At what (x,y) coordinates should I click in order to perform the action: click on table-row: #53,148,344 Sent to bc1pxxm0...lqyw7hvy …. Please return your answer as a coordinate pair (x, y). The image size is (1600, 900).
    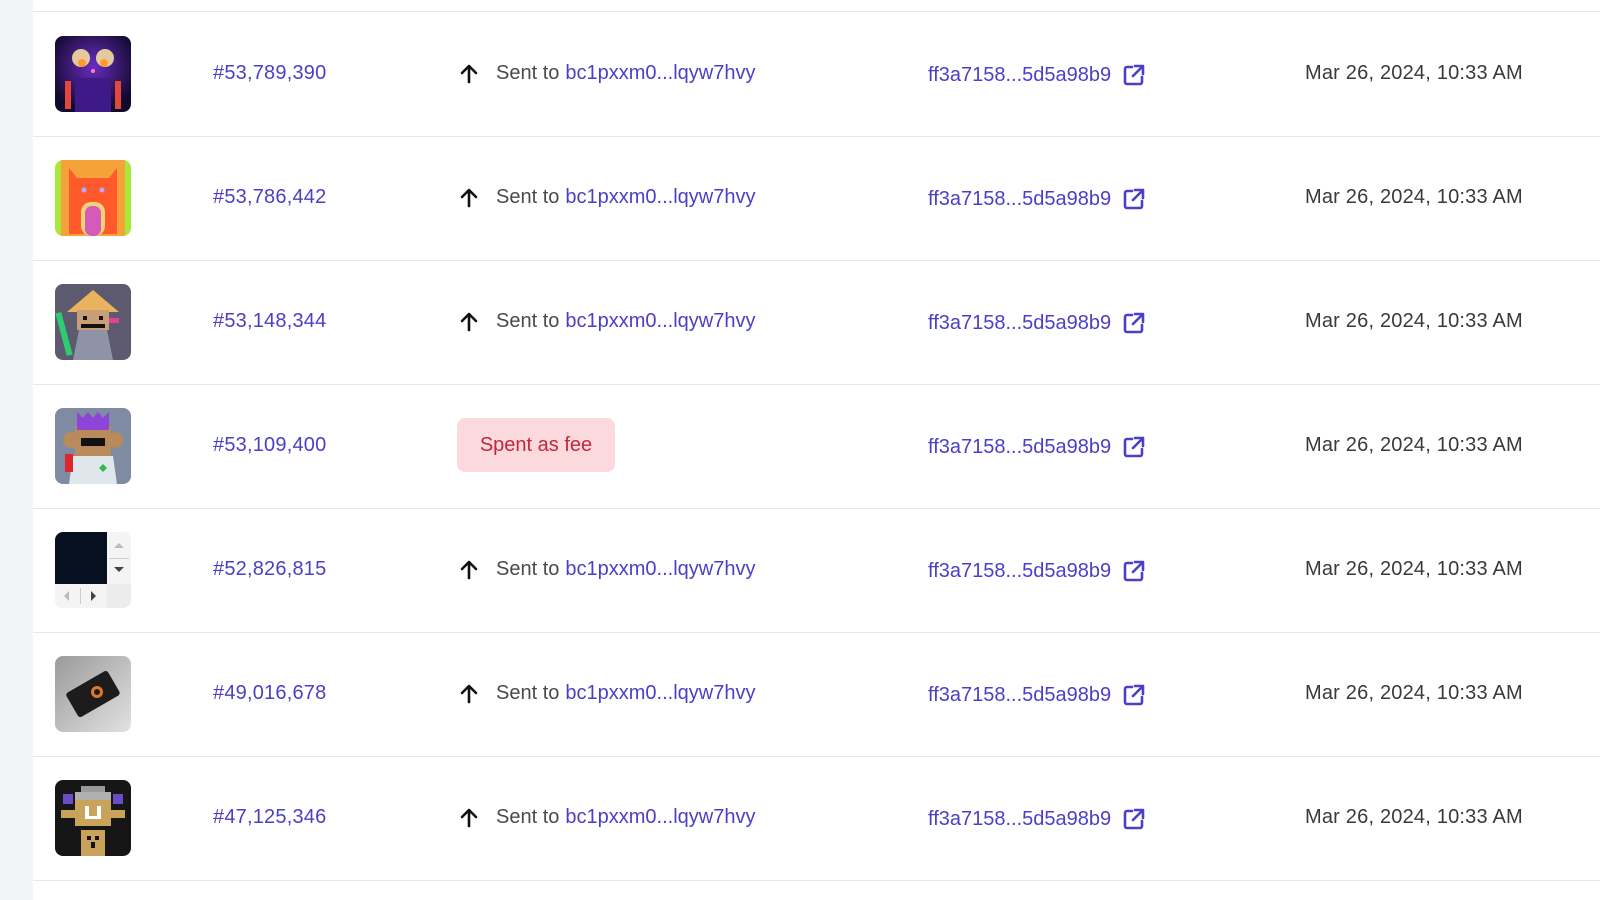
    Looking at the image, I should click on (816, 322).